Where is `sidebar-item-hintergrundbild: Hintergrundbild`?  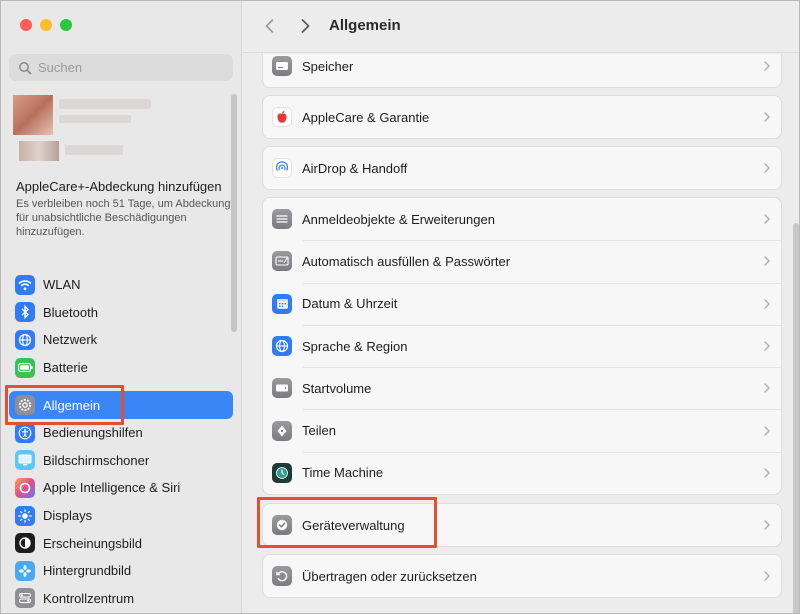 sidebar-item-hintergrundbild: Hintergrundbild is located at coordinates (121, 571).